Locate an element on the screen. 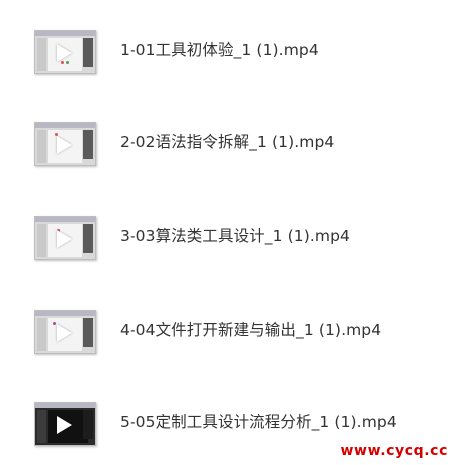 This screenshot has height=465, width=454. file-name: 3-03算法类工具设计_1 (1).mp4 is located at coordinates (235, 236).